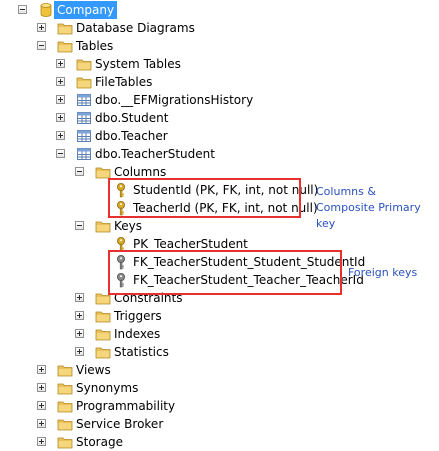  Describe the element at coordinates (219, 388) in the screenshot. I see `tree-node-synonyms: Synonyms` at that location.